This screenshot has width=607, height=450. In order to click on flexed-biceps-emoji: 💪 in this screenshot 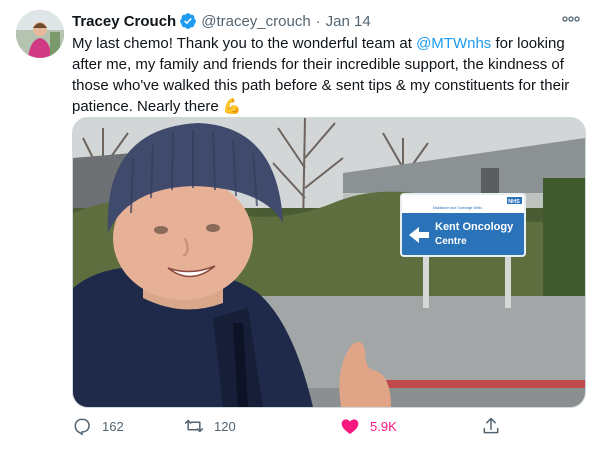, I will do `click(232, 106)`.